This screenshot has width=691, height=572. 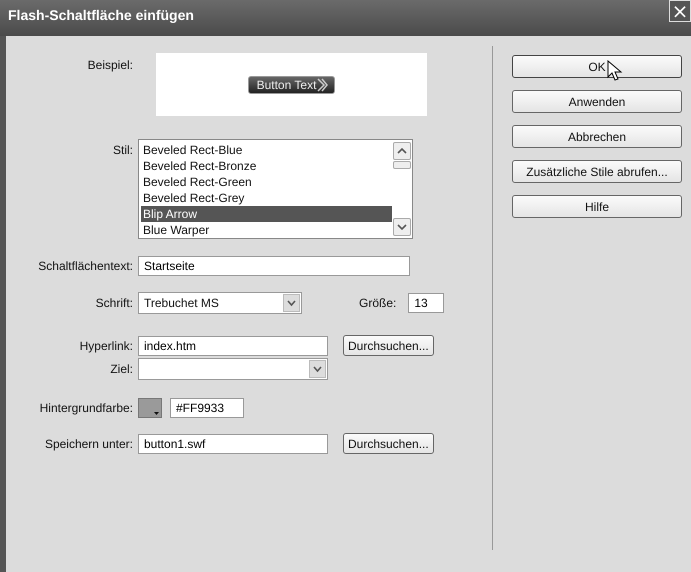 What do you see at coordinates (377, 303) in the screenshot?
I see `field-label: Größe:` at bounding box center [377, 303].